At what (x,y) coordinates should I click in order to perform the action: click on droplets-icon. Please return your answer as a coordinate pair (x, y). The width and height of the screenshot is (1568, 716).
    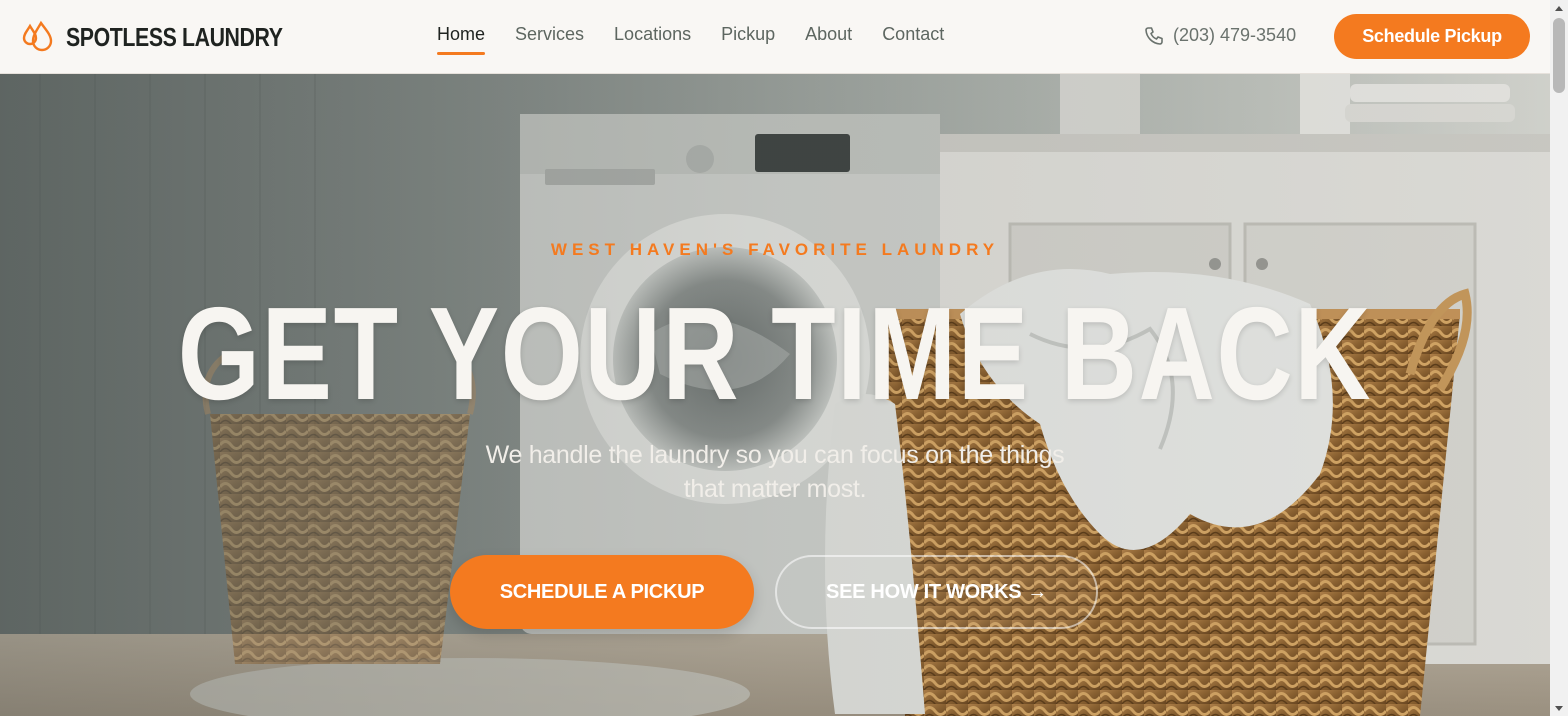
    Looking at the image, I should click on (37, 36).